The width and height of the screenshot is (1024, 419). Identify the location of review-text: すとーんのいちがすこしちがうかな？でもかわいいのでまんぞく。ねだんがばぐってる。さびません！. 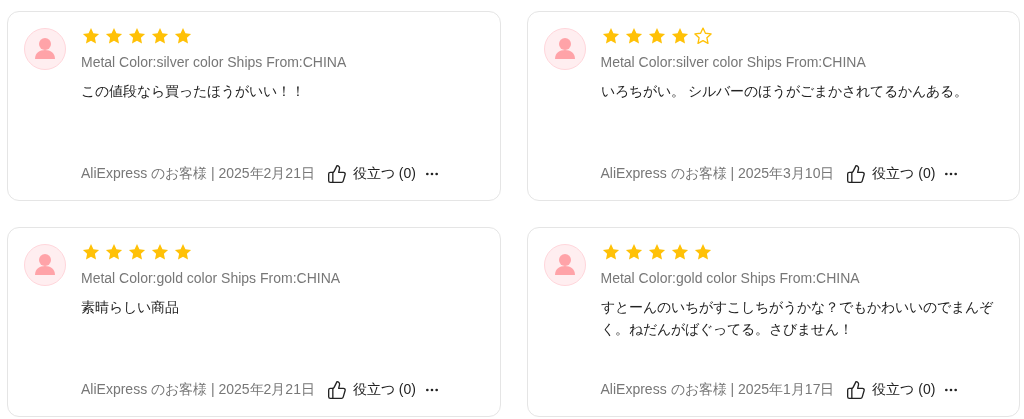
(797, 318).